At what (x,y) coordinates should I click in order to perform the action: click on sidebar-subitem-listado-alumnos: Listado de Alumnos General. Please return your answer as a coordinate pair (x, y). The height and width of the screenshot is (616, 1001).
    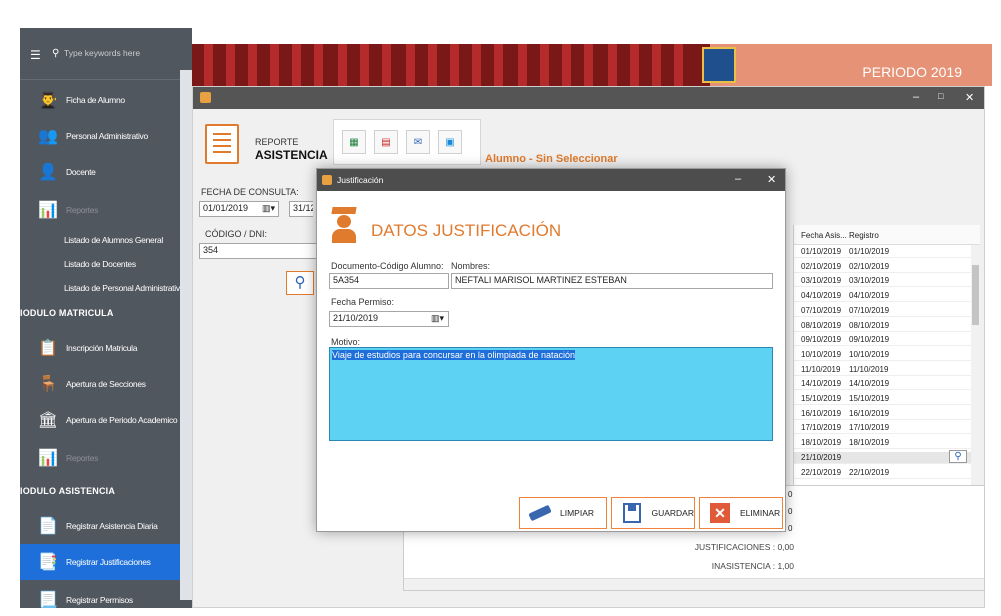
    Looking at the image, I should click on (113, 240).